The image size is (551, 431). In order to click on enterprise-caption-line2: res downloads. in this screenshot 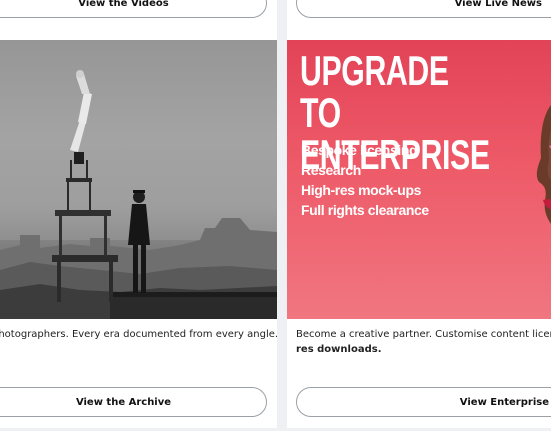, I will do `click(423, 349)`.